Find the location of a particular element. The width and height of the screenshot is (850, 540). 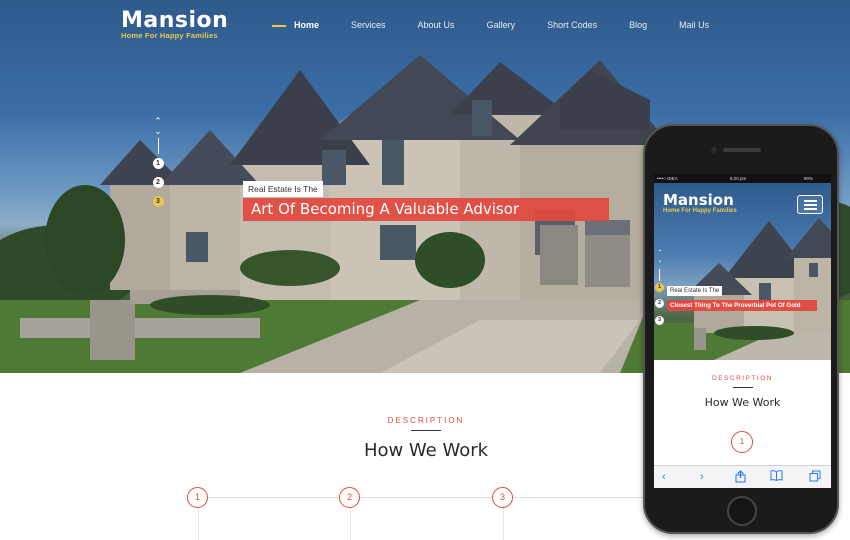

nav-gallery: Gallery is located at coordinates (501, 25).